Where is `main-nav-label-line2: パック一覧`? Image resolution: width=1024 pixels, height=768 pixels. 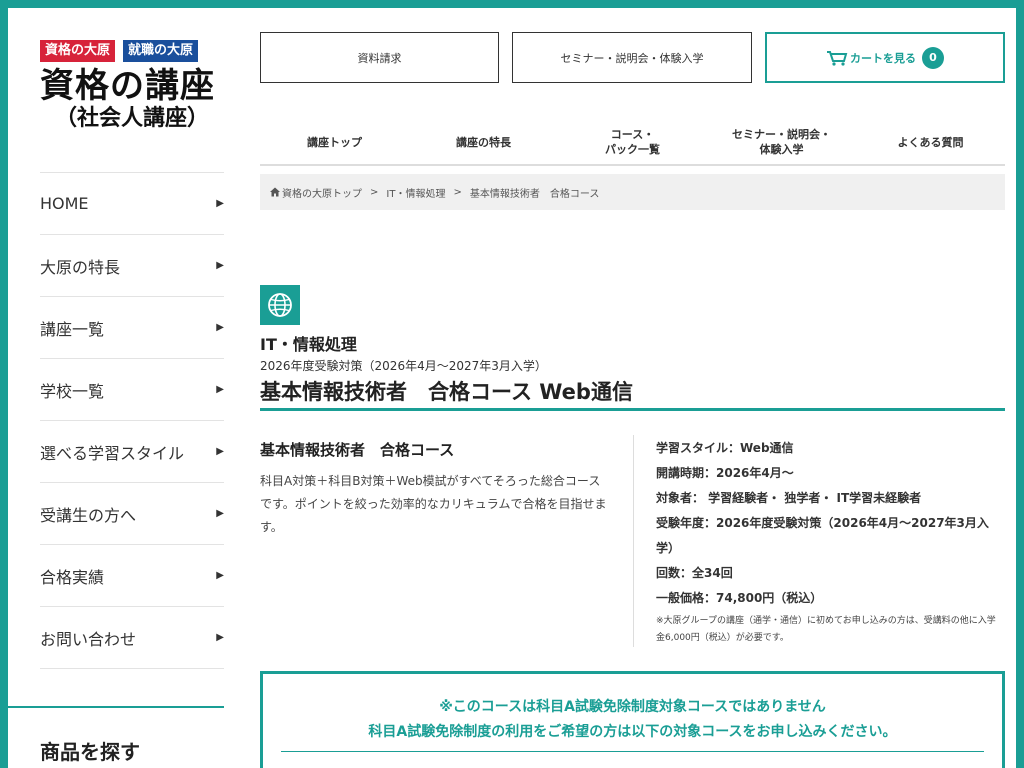
main-nav-label-line2: パック一覧 is located at coordinates (632, 149).